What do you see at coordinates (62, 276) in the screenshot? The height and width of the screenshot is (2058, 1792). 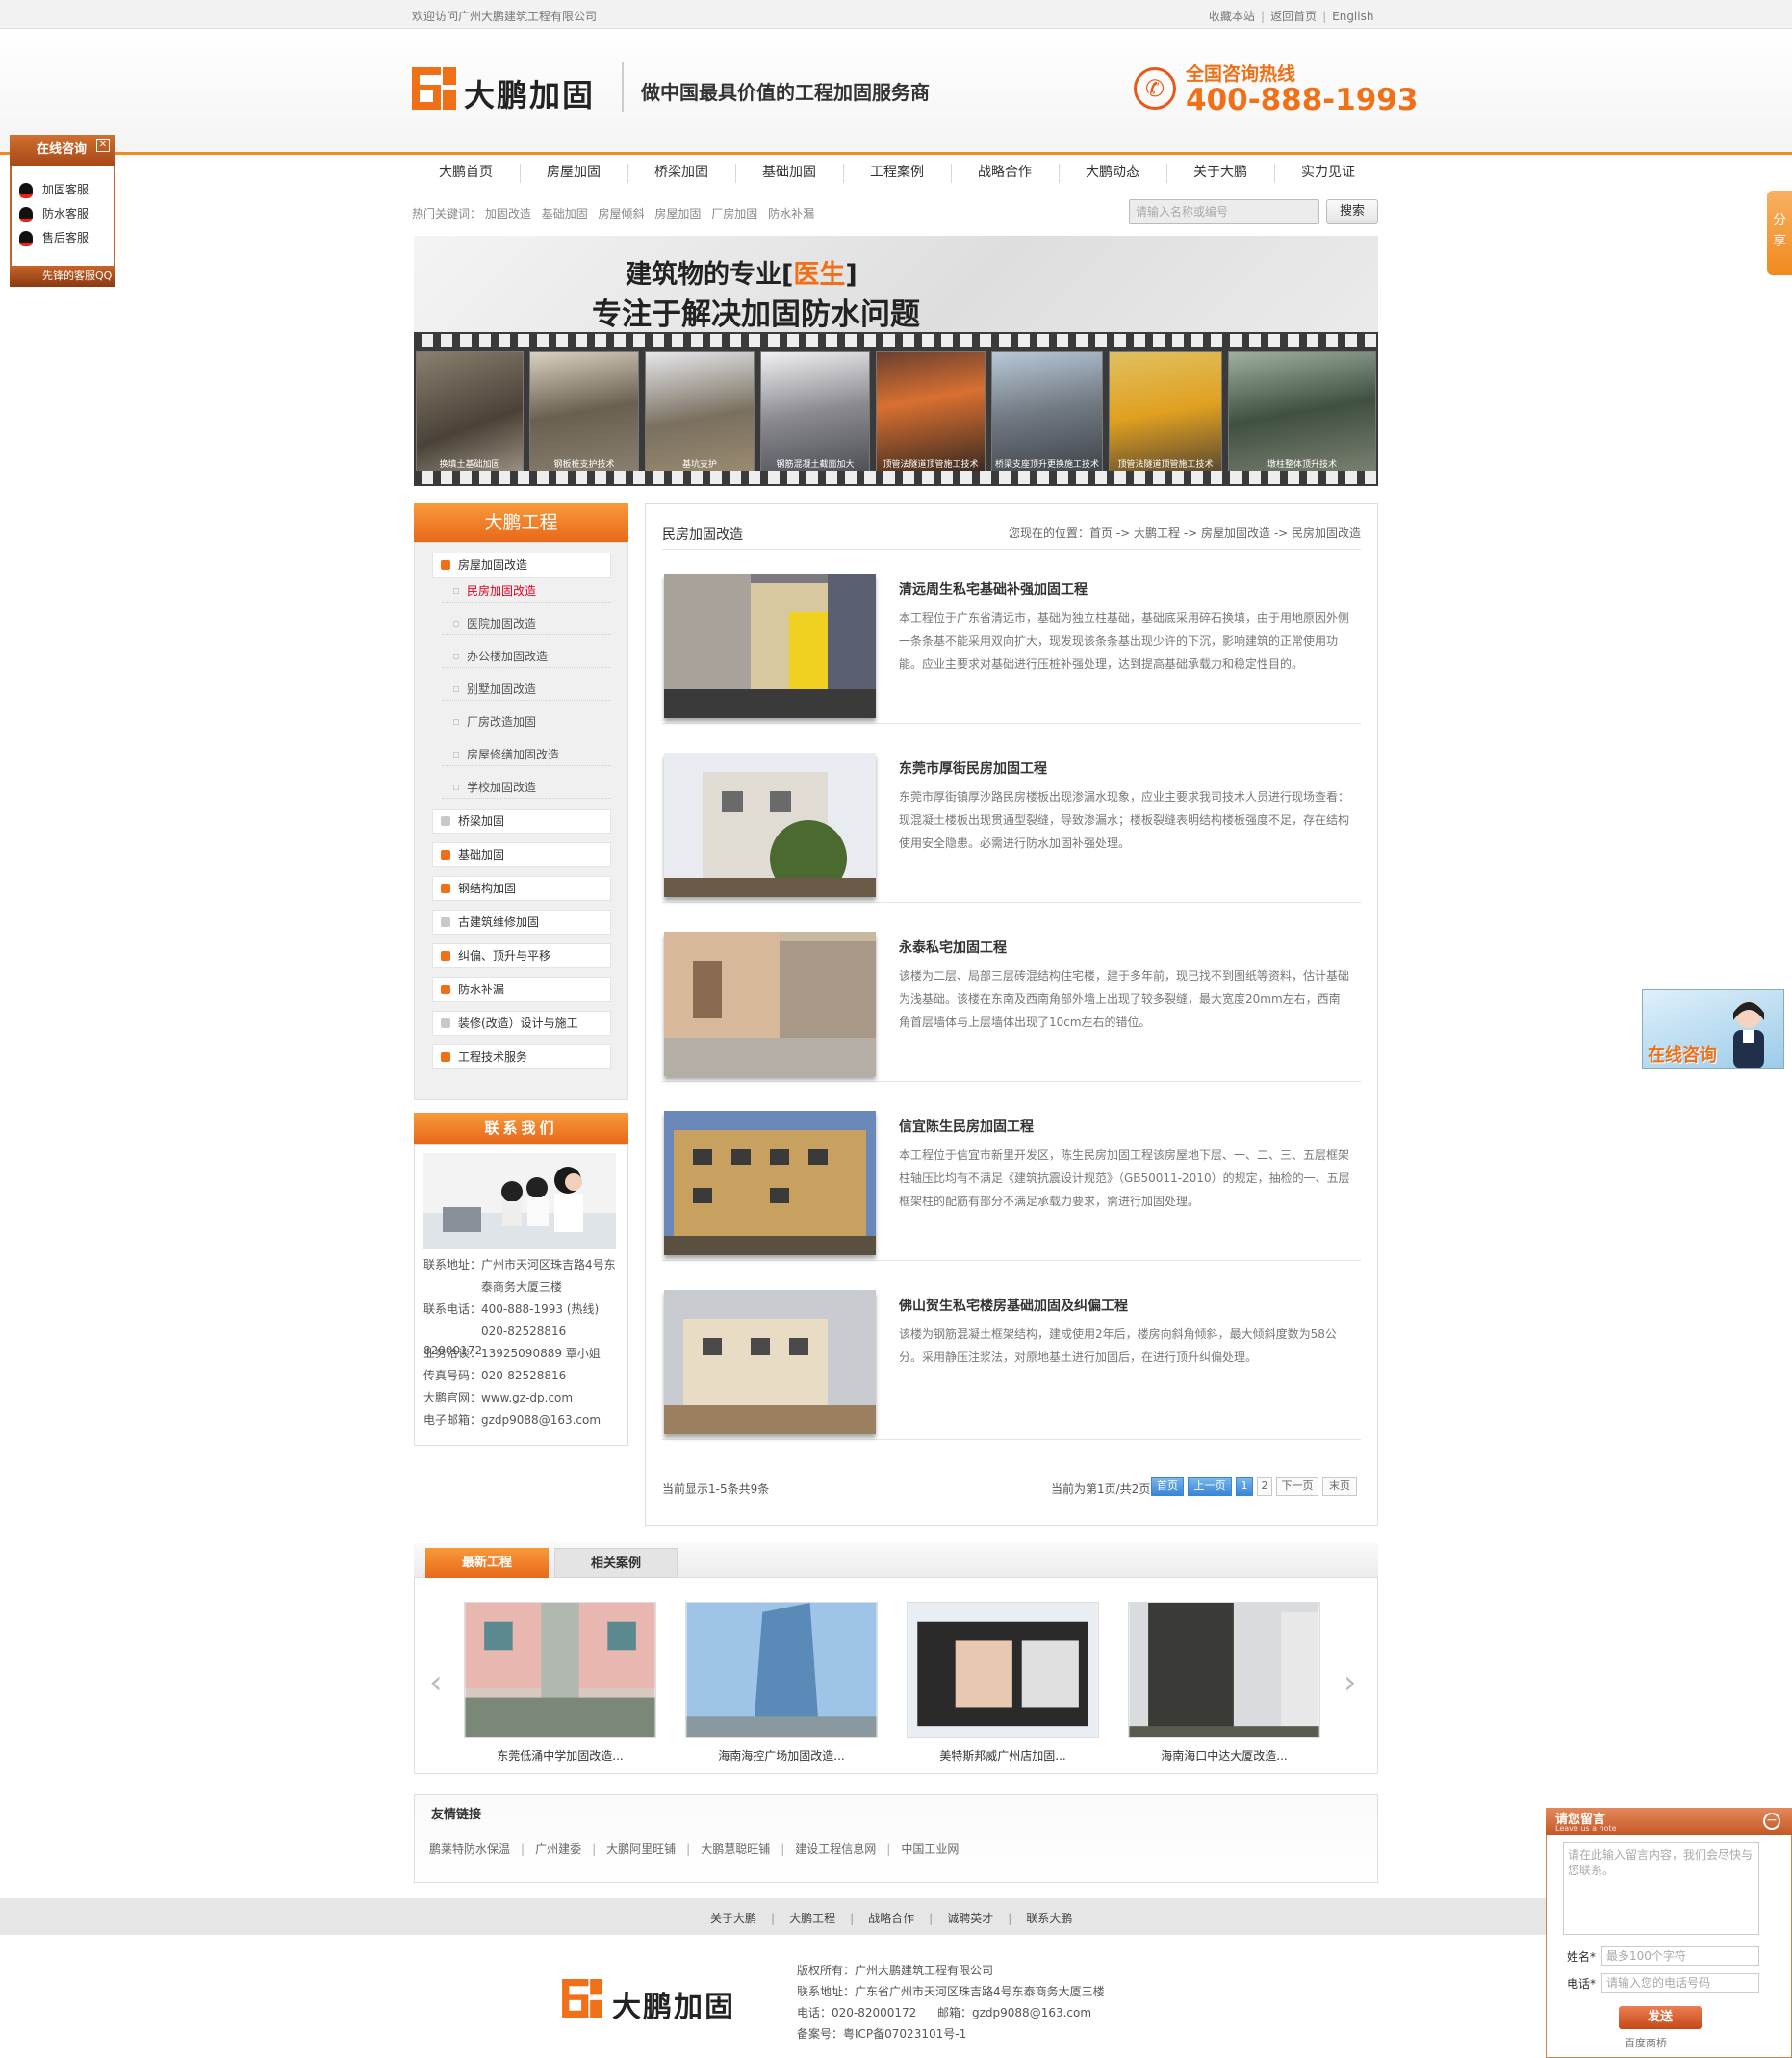 I see `qq-panel-footer: 先锋的客服QQ` at bounding box center [62, 276].